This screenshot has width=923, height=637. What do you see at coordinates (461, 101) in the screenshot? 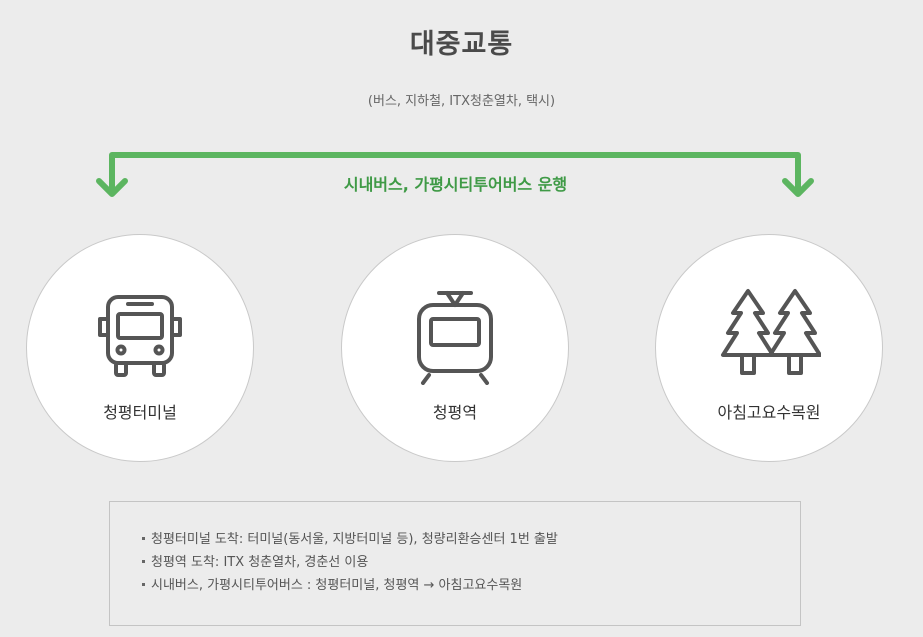
I see `page-subtitle: (버스, 지하철, ITX청춘열차, 택시)` at bounding box center [461, 101].